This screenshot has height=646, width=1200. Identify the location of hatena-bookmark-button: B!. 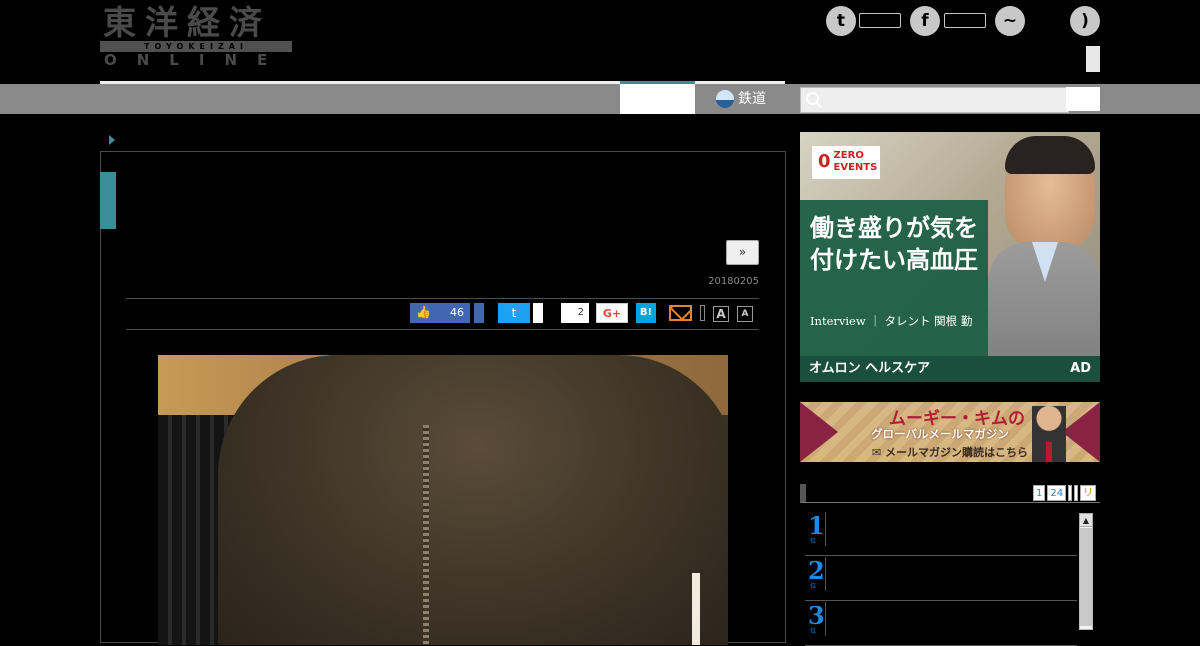
(646, 313).